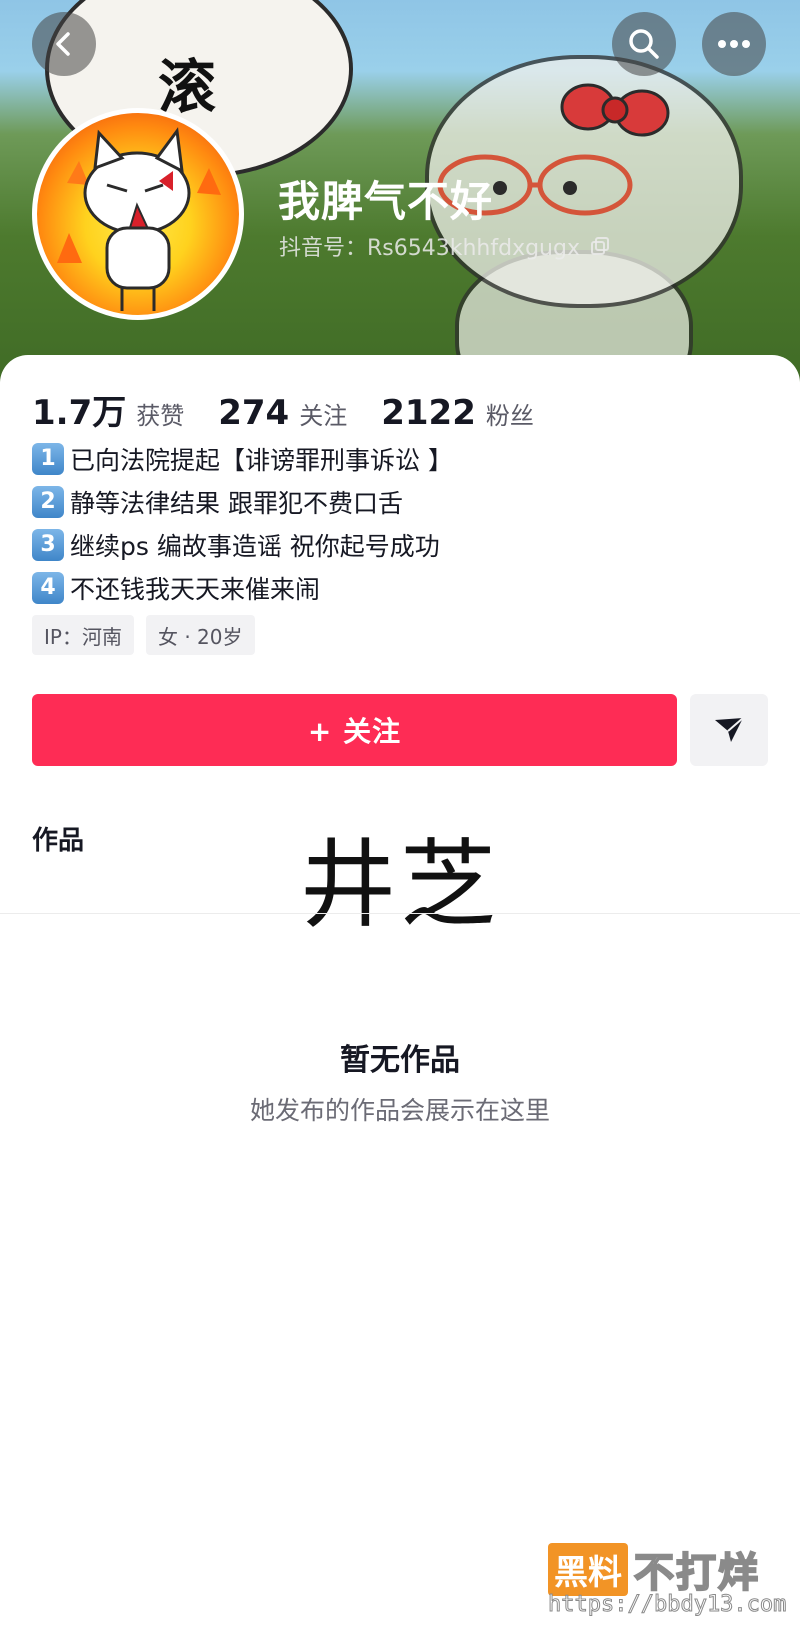  I want to click on overlay-annotation: 井芝, so click(400, 885).